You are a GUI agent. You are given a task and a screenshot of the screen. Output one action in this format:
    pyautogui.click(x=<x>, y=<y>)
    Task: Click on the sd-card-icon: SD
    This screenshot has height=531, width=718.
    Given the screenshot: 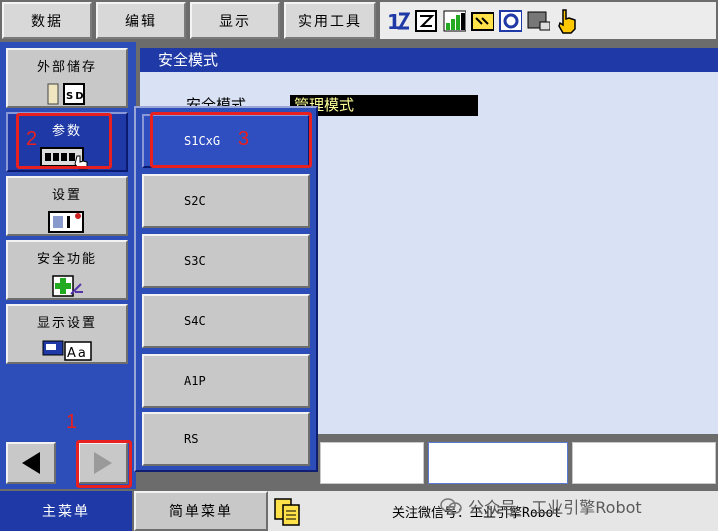 What is the action you would take?
    pyautogui.click(x=67, y=93)
    